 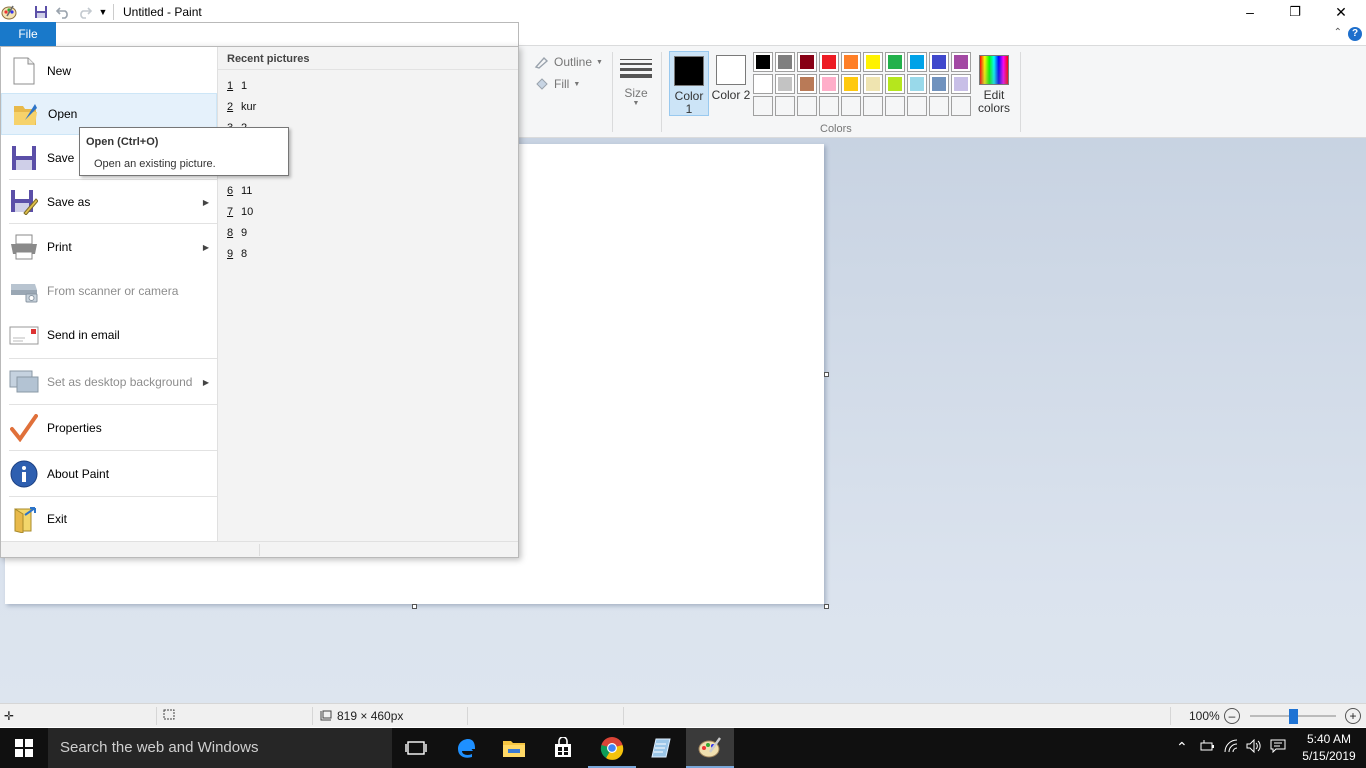 I want to click on taskbar-paint, so click(x=710, y=748).